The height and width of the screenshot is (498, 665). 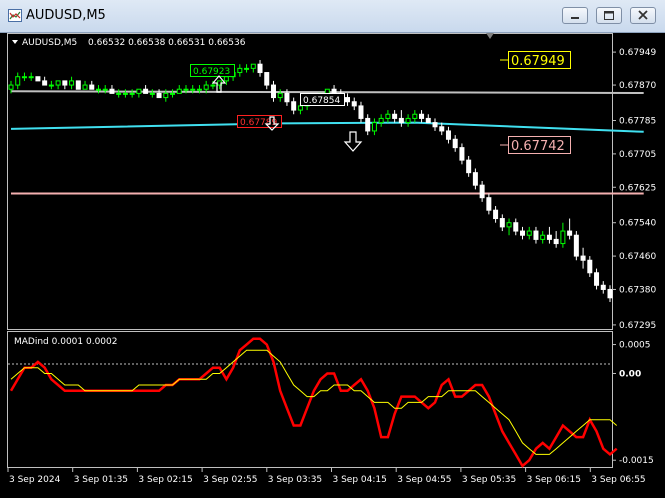 What do you see at coordinates (643, 15) in the screenshot?
I see `close-button` at bounding box center [643, 15].